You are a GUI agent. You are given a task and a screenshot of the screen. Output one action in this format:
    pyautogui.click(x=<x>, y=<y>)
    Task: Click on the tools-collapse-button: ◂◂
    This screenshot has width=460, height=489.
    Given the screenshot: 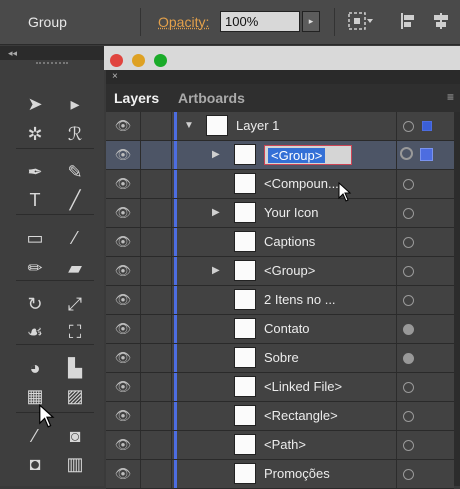 What is the action you would take?
    pyautogui.click(x=52, y=53)
    